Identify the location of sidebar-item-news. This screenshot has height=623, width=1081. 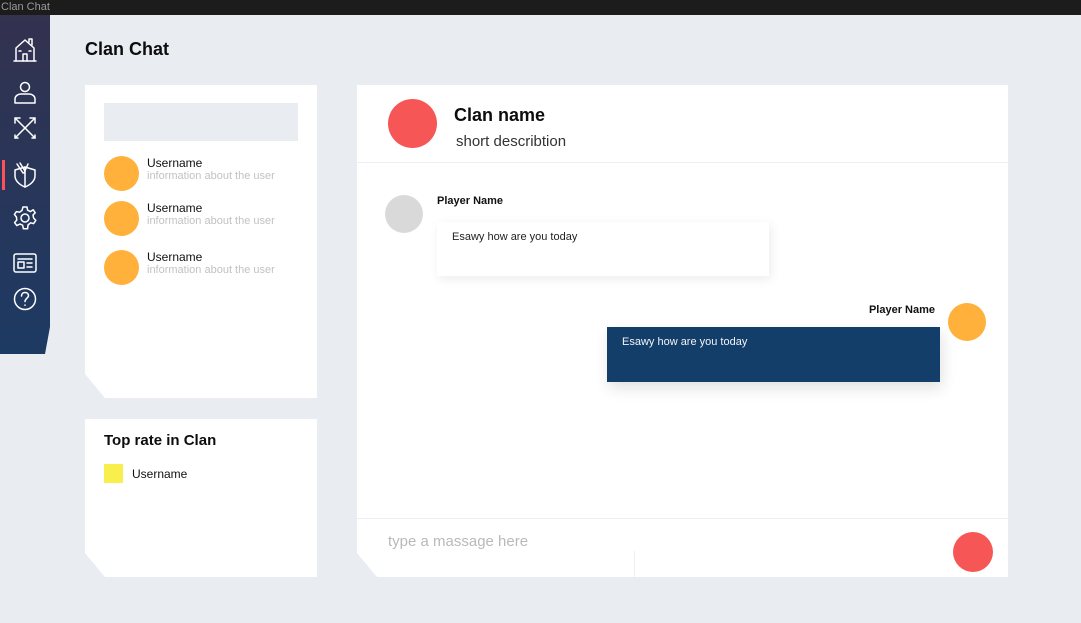
(25, 263).